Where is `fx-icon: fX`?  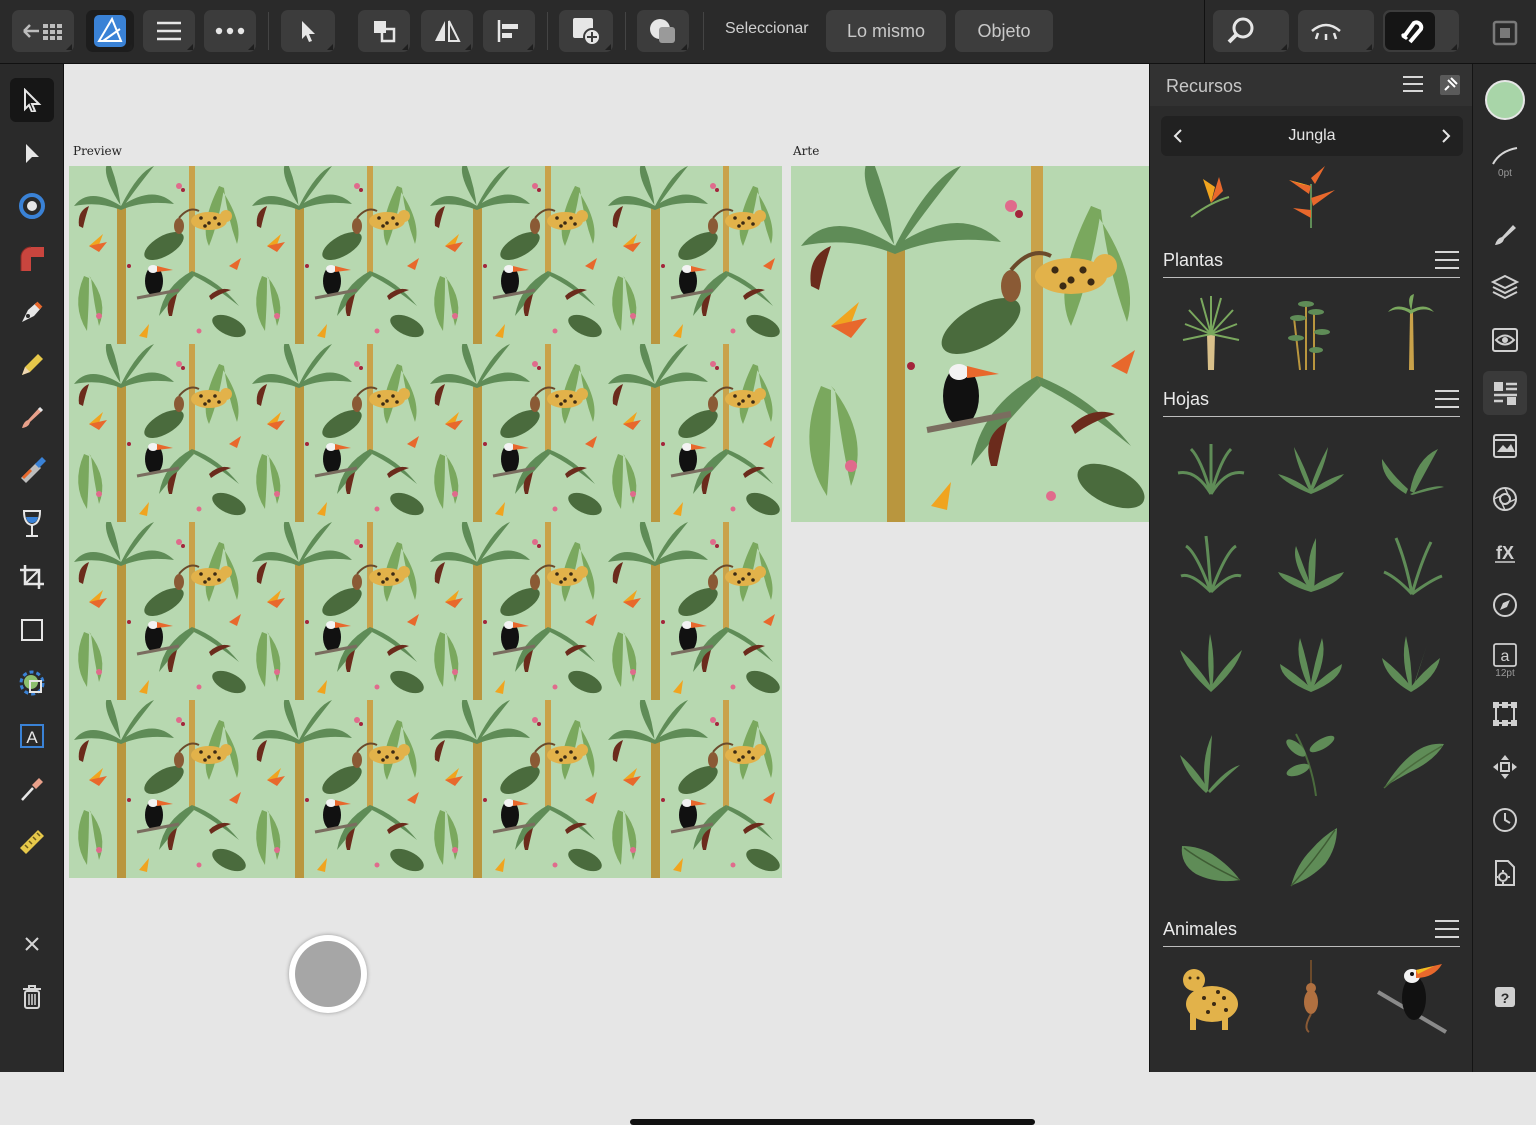
fx-icon: fX is located at coordinates (1505, 553).